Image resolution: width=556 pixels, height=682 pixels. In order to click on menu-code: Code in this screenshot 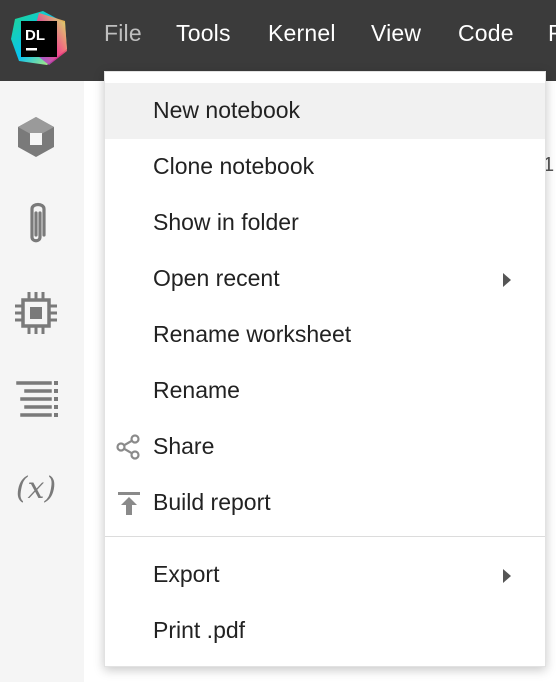, I will do `click(486, 33)`.